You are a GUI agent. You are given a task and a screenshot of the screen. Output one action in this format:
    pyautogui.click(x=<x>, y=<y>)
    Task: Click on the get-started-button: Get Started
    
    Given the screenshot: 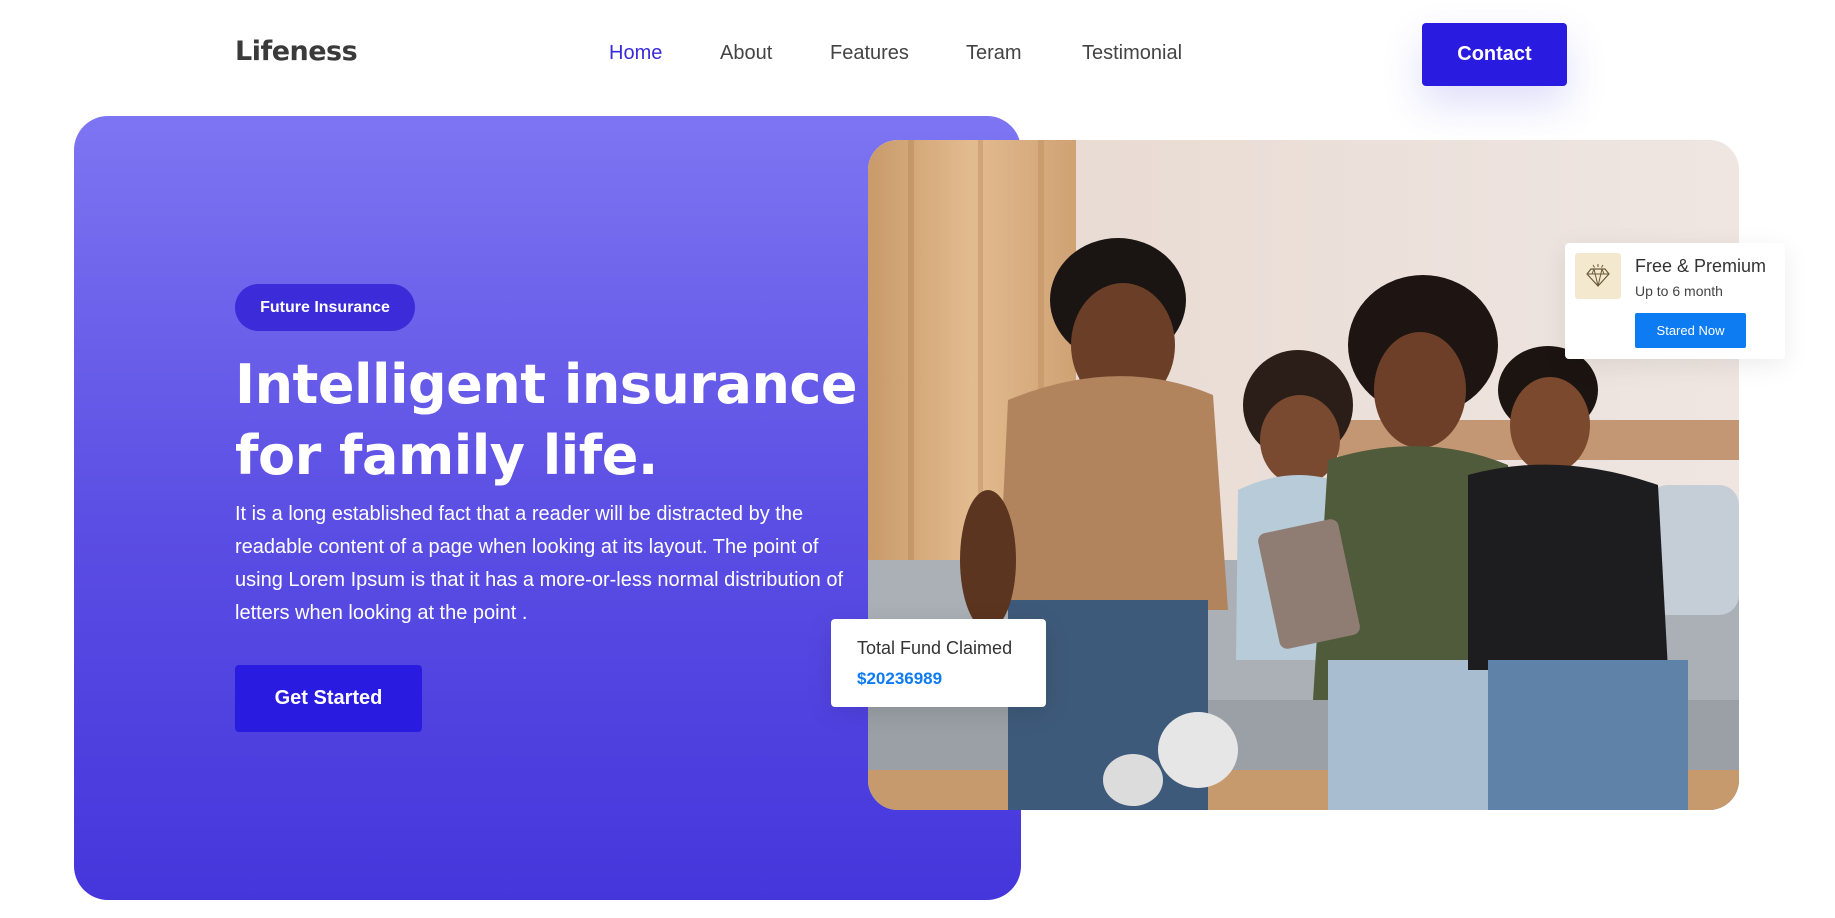 What is the action you would take?
    pyautogui.click(x=328, y=698)
    